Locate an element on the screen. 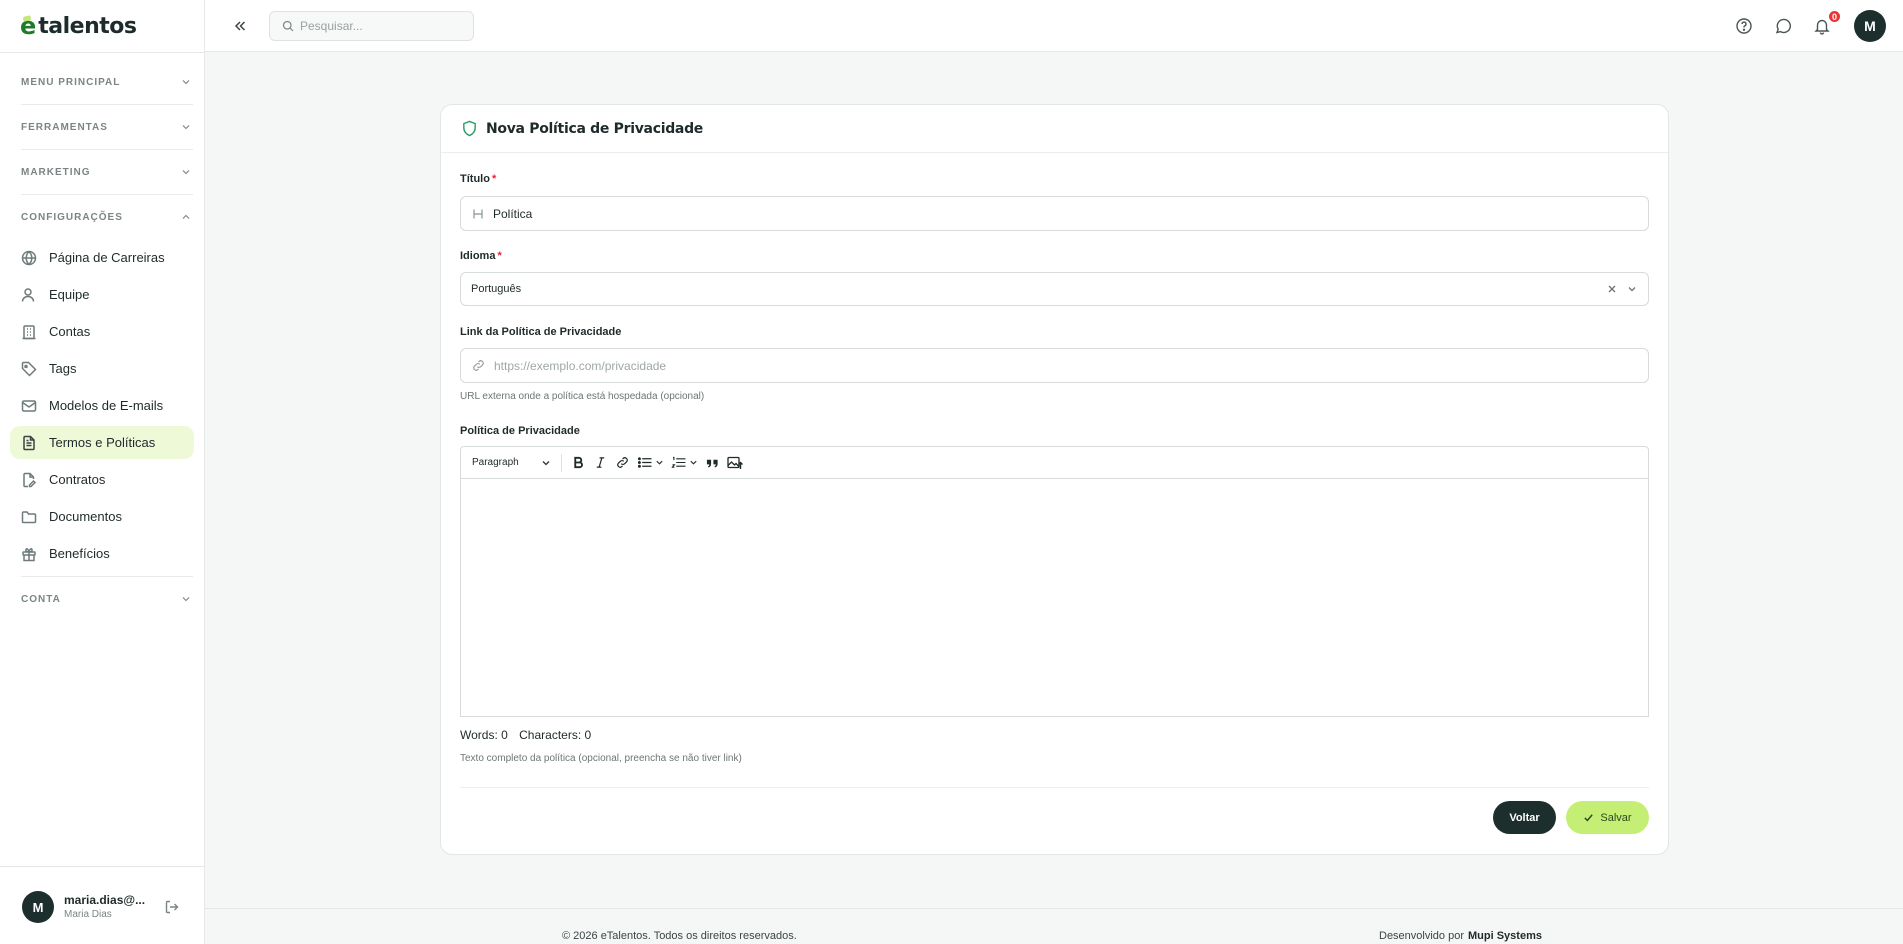 Image resolution: width=1903 pixels, height=944 pixels. word-count: Words: 0 Characters: 0 is located at coordinates (525, 735).